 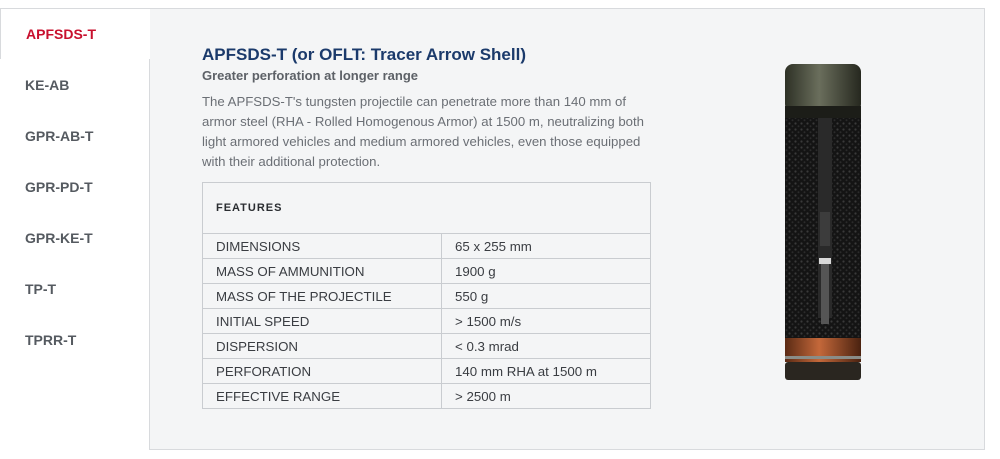 What do you see at coordinates (75, 288) in the screenshot?
I see `tab-tp-t: TP-T` at bounding box center [75, 288].